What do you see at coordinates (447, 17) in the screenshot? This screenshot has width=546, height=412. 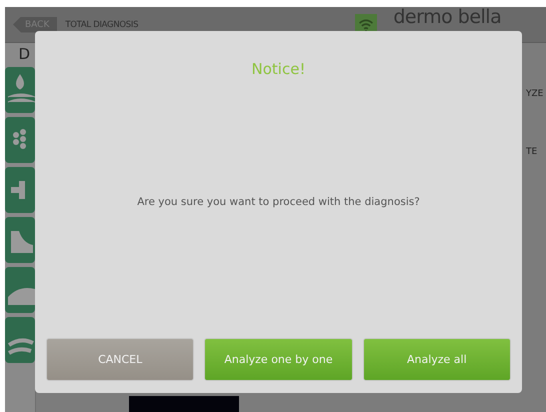 I see `logo: dermo bella` at bounding box center [447, 17].